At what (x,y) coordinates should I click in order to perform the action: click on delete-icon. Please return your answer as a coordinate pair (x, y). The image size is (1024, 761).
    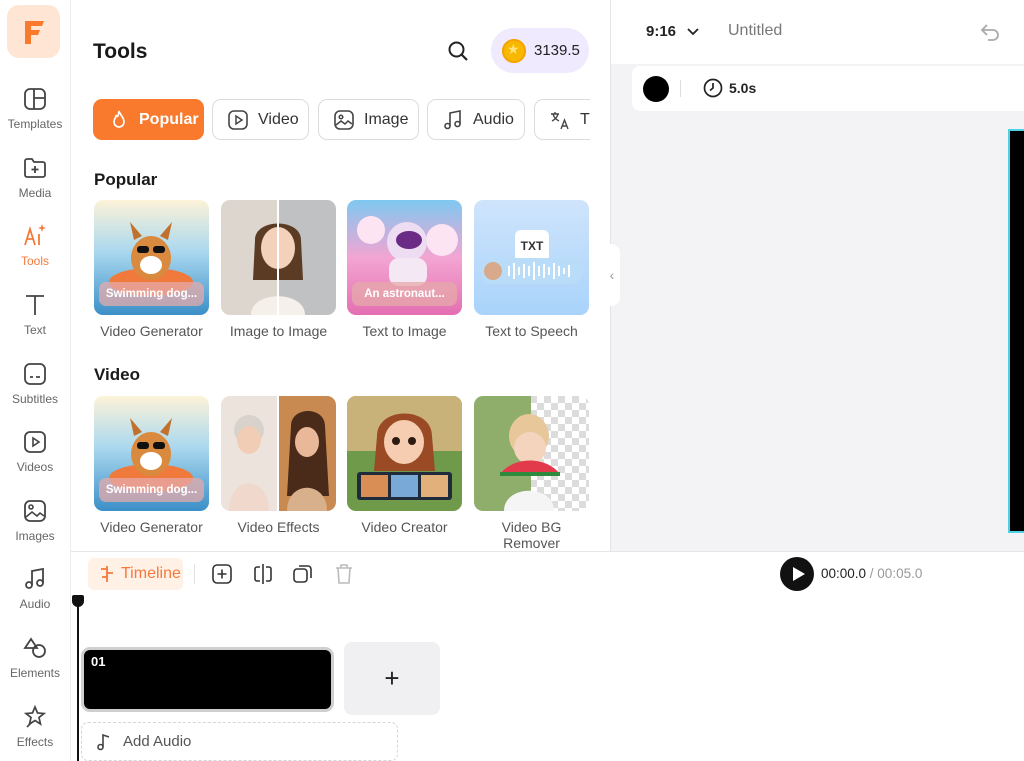
    Looking at the image, I should click on (344, 574).